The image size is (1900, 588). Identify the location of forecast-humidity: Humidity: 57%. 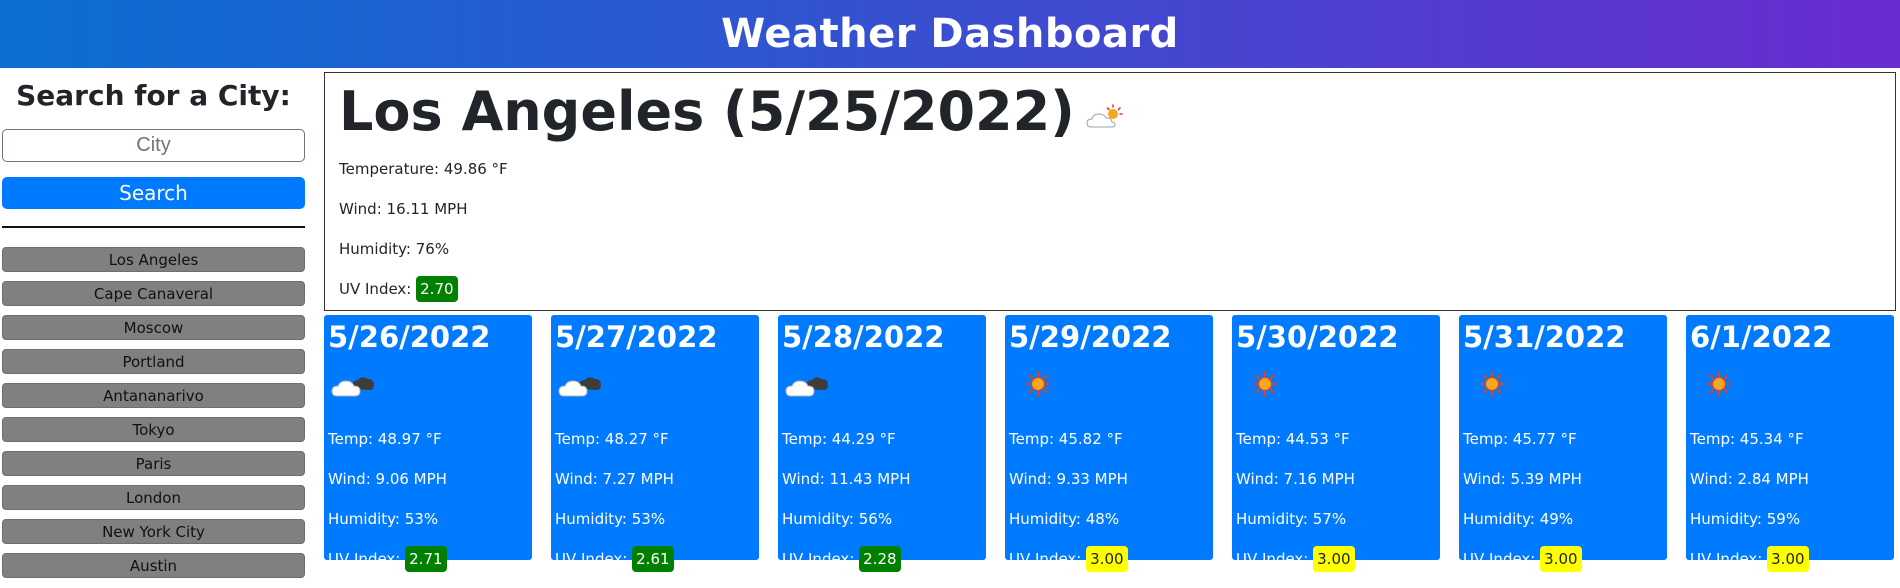
(1291, 519).